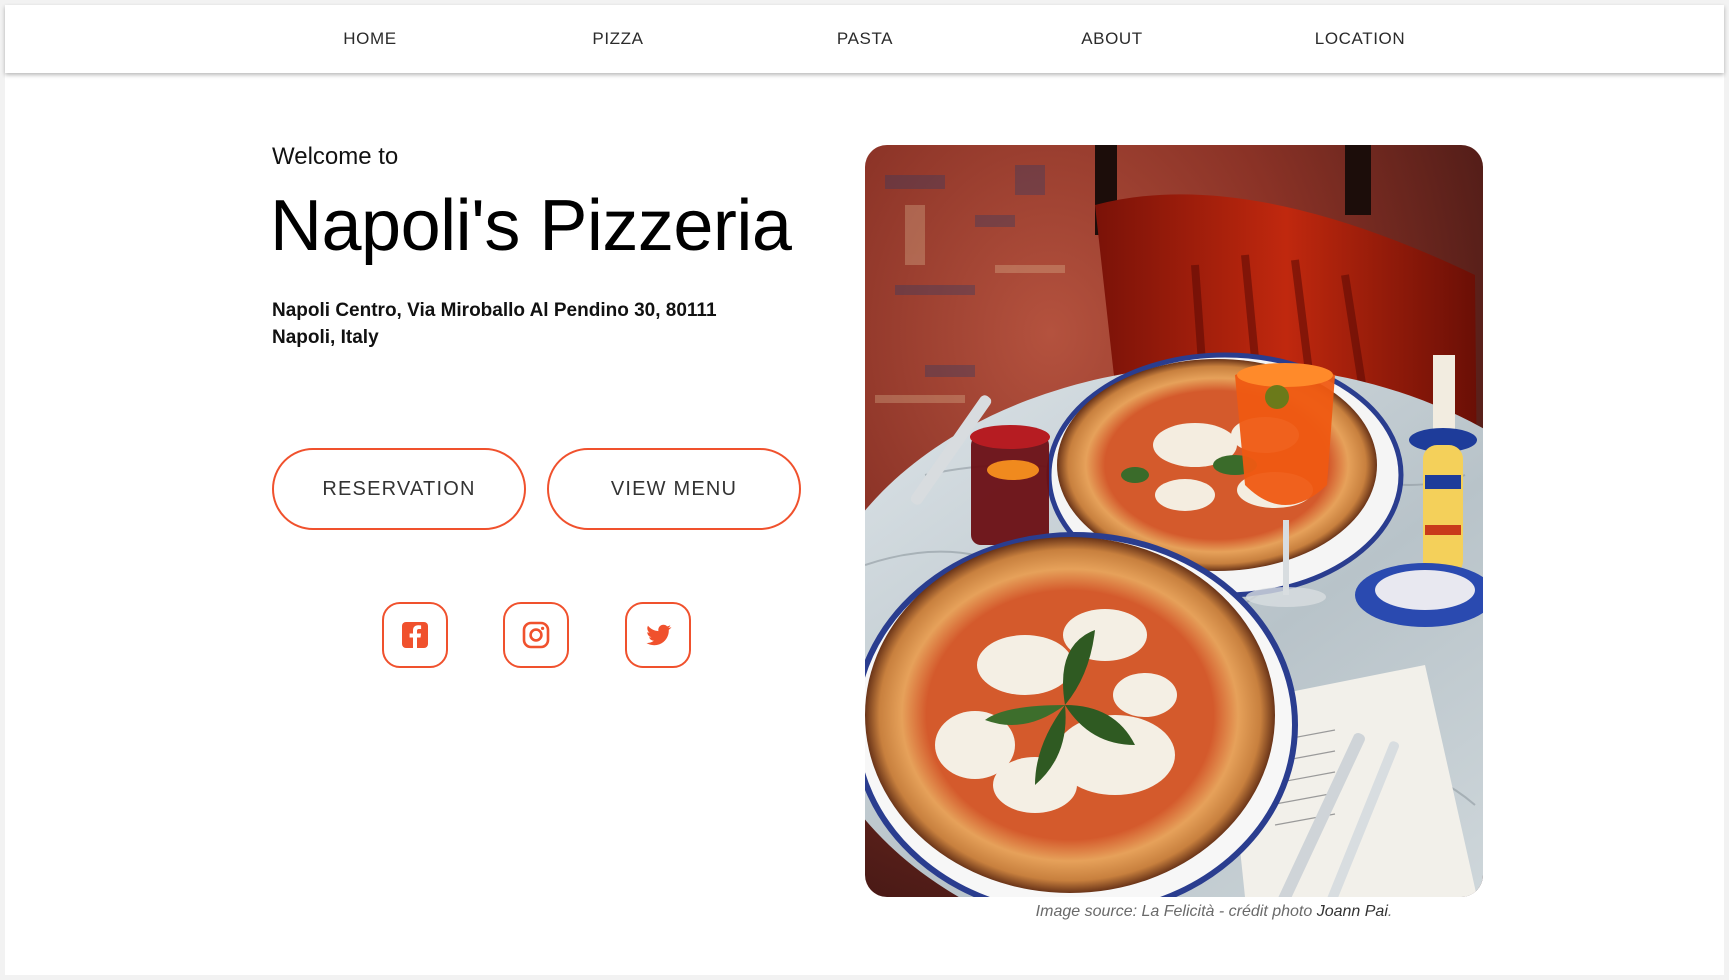  What do you see at coordinates (617, 39) in the screenshot?
I see `nav-pizza: PIZZA` at bounding box center [617, 39].